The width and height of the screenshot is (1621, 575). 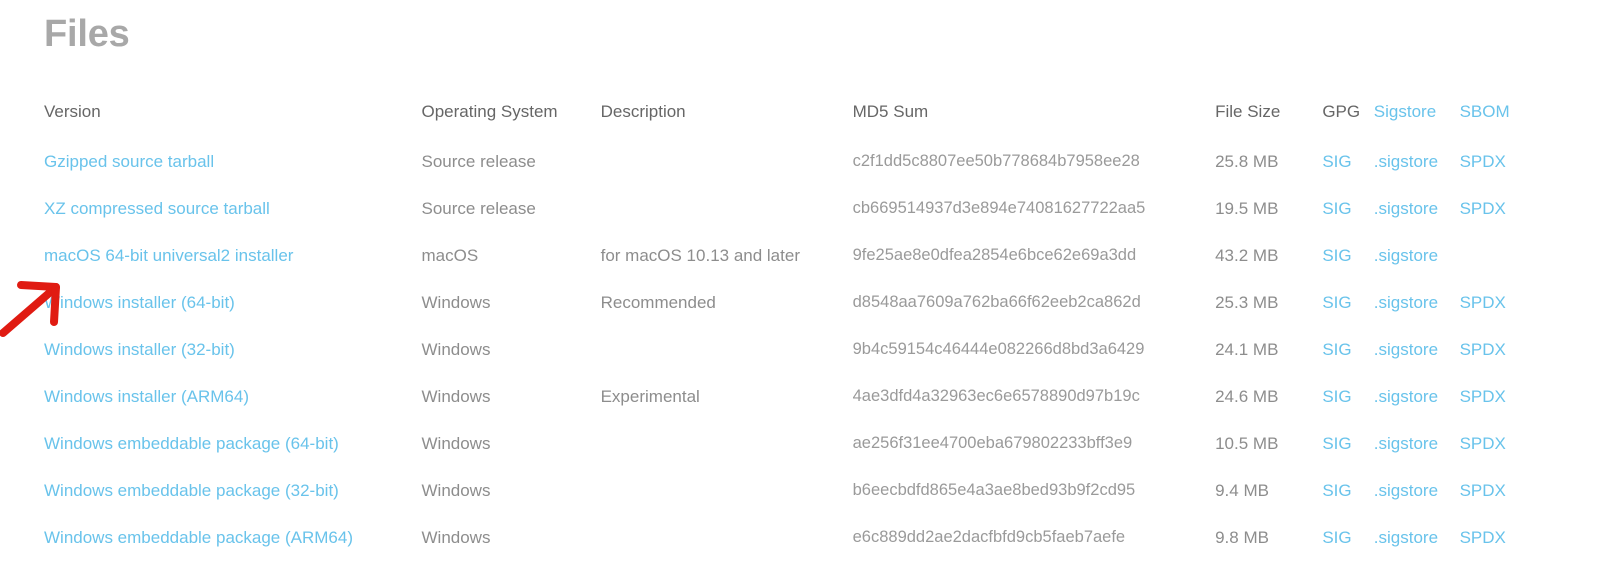 I want to click on column-header-gpg: GPG, so click(x=1341, y=111).